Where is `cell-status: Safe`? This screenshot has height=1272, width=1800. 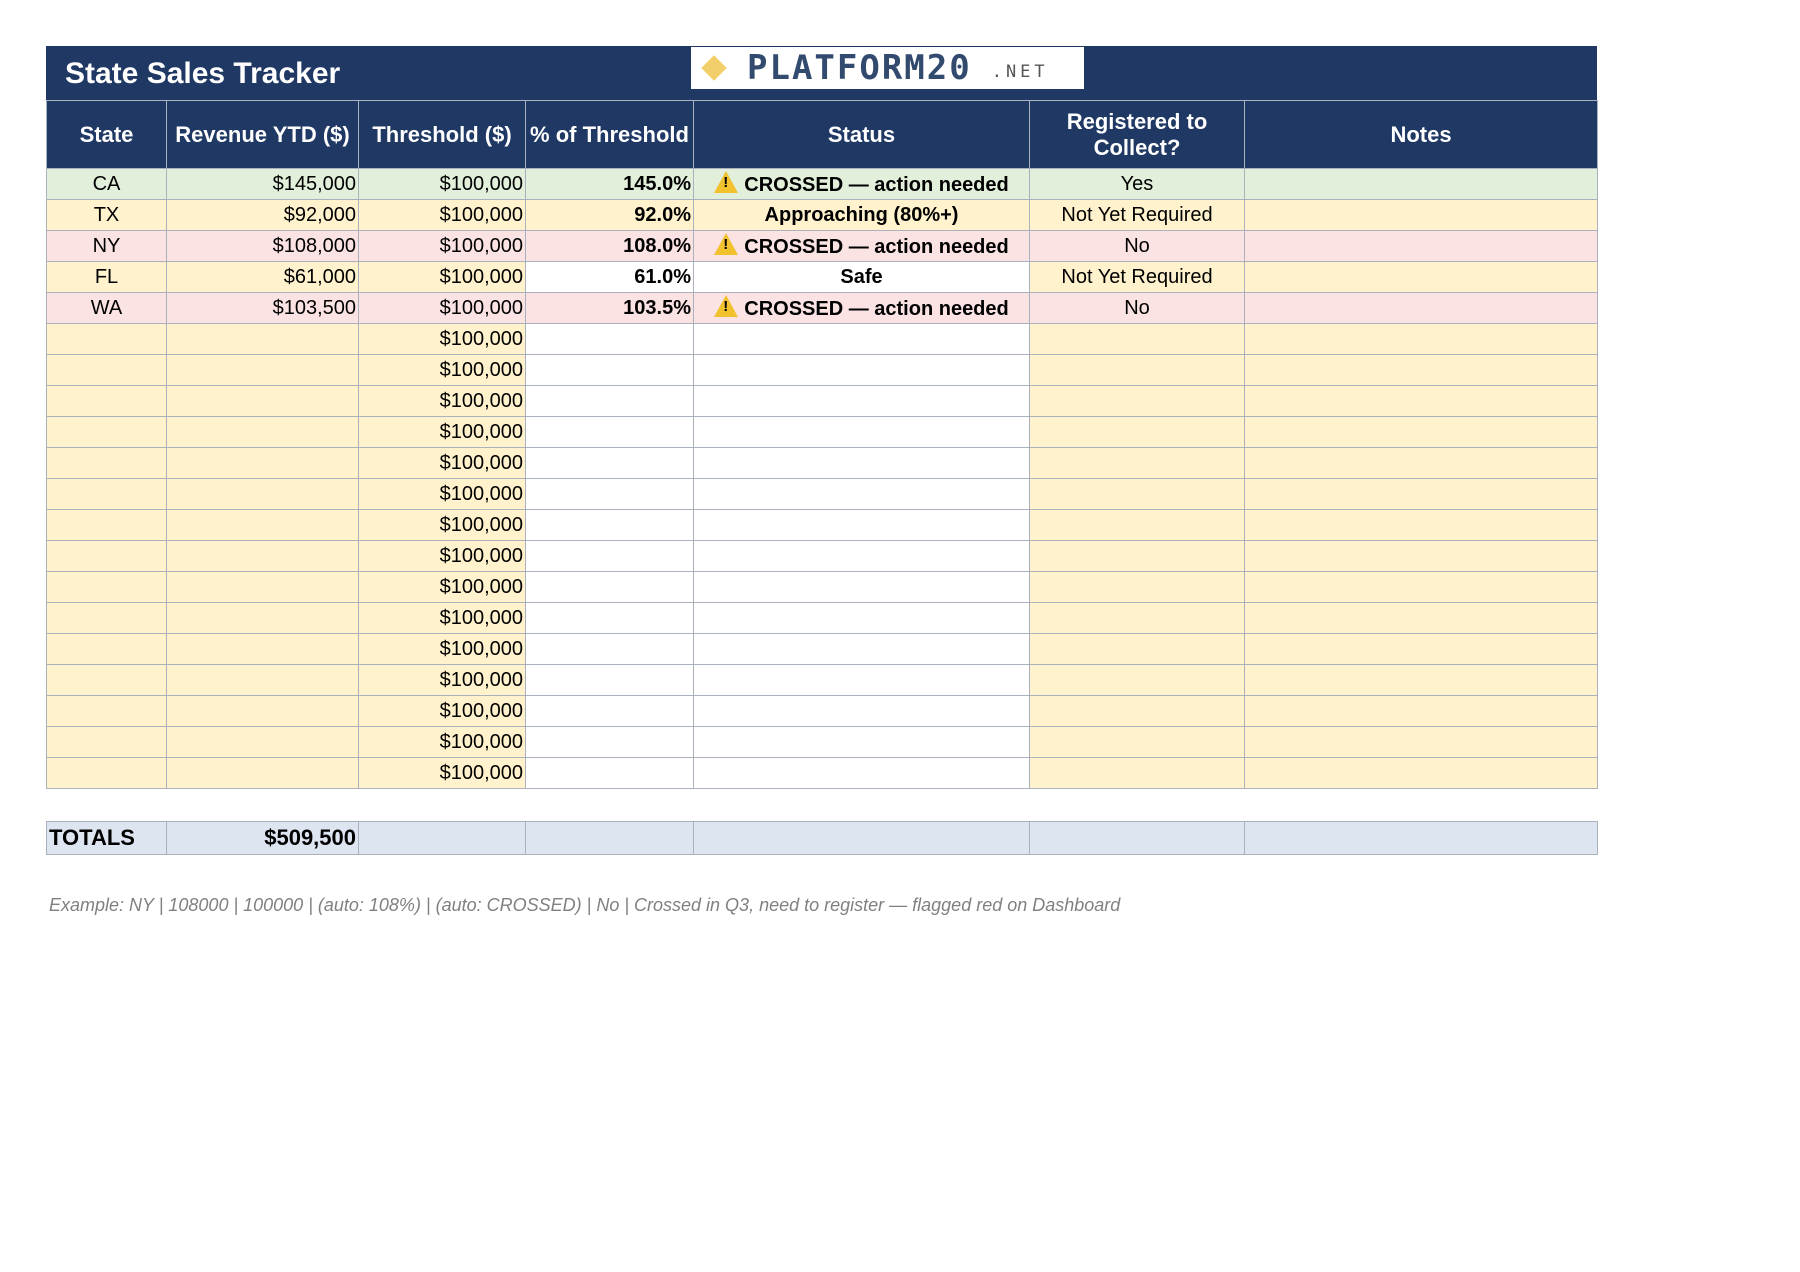
cell-status: Safe is located at coordinates (861, 277).